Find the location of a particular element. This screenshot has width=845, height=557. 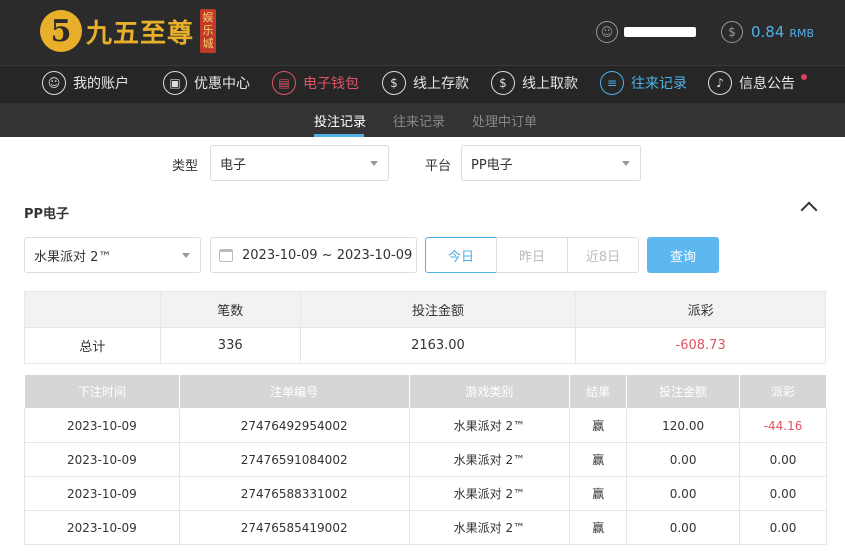

balance-currency: RMB is located at coordinates (802, 33).